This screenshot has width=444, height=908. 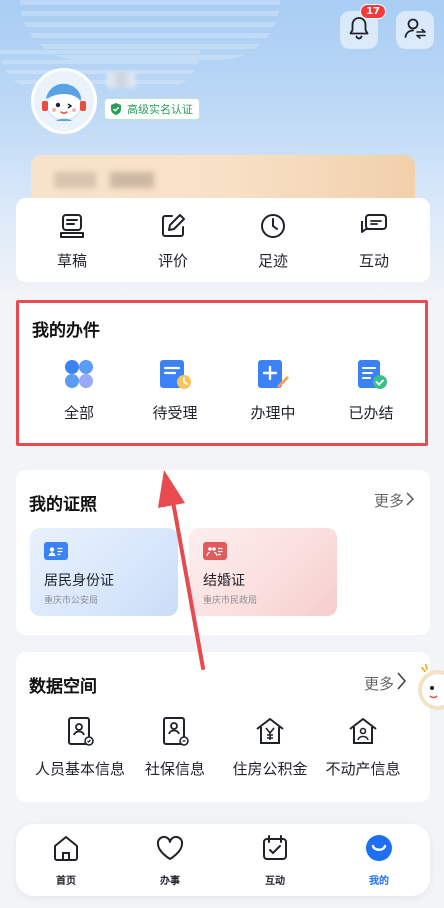 I want to click on avatar, so click(x=64, y=101).